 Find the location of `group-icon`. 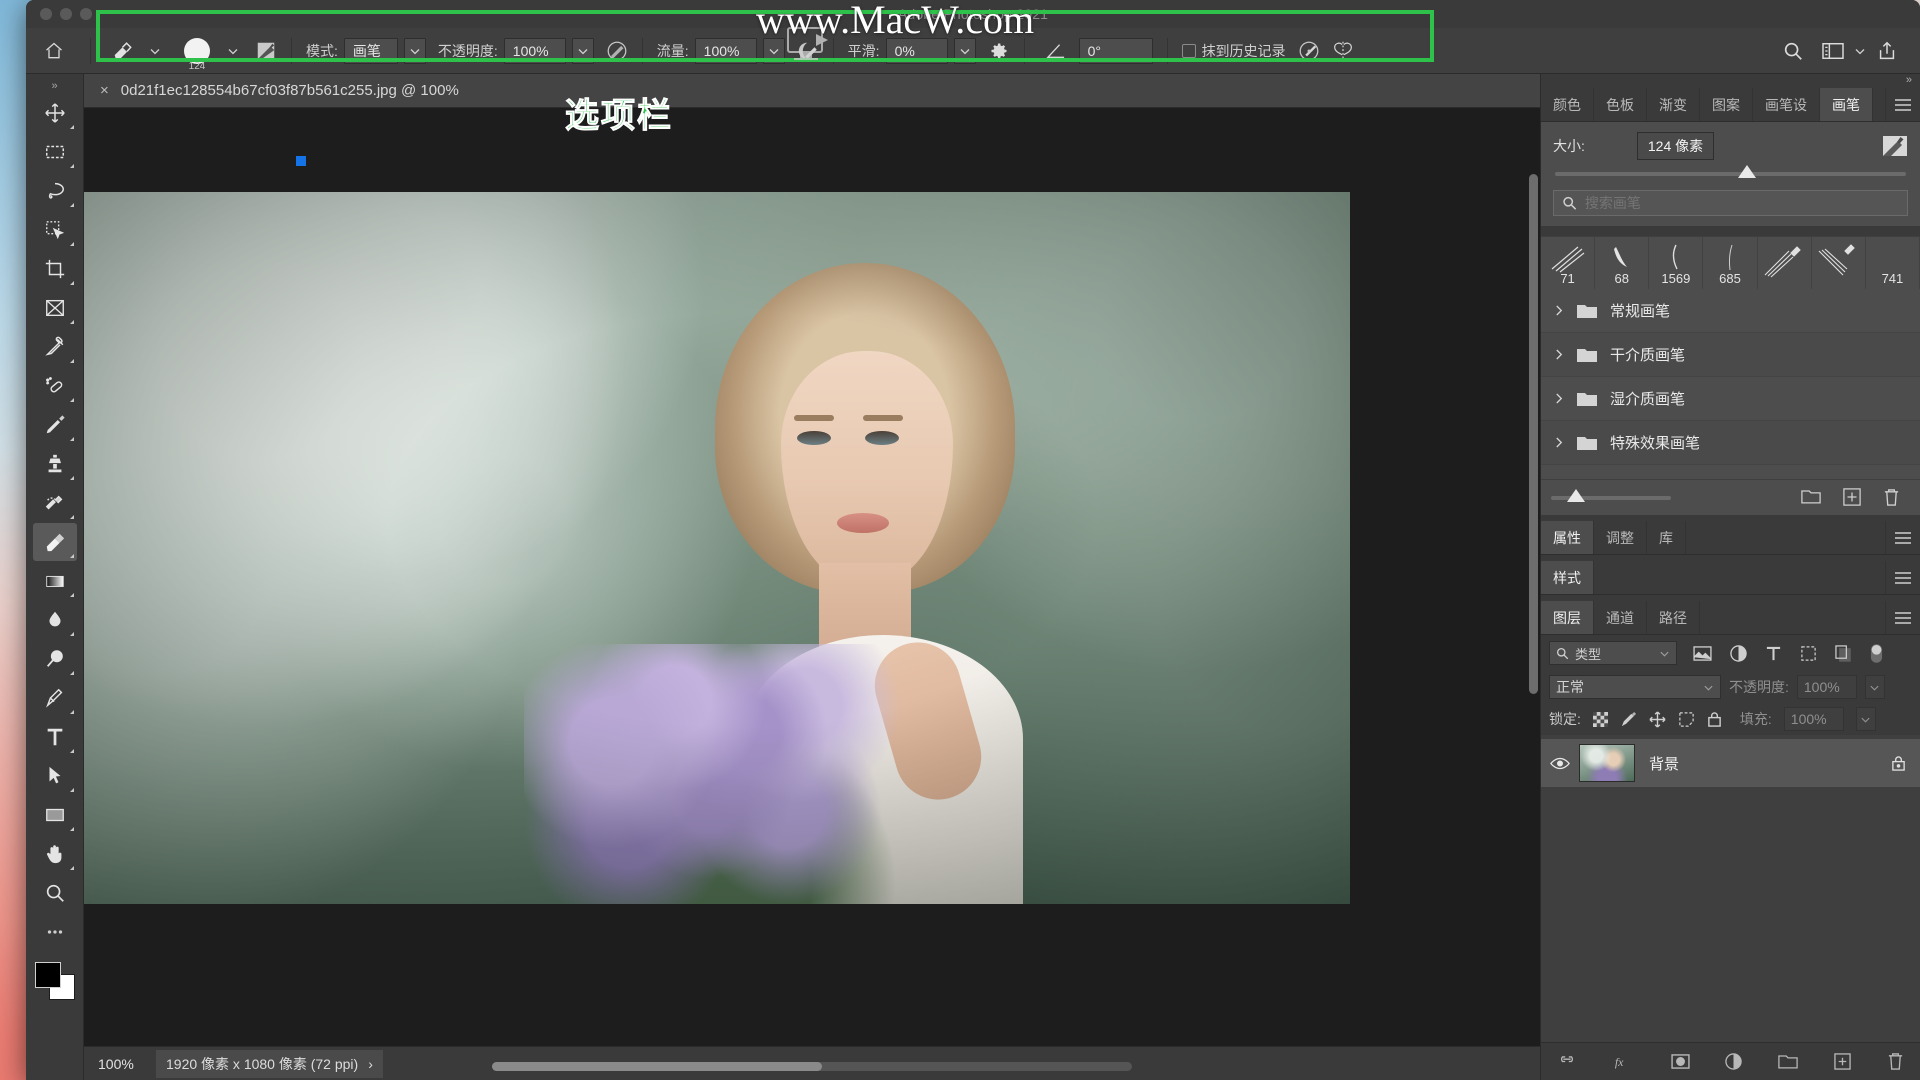

group-icon is located at coordinates (1788, 1061).